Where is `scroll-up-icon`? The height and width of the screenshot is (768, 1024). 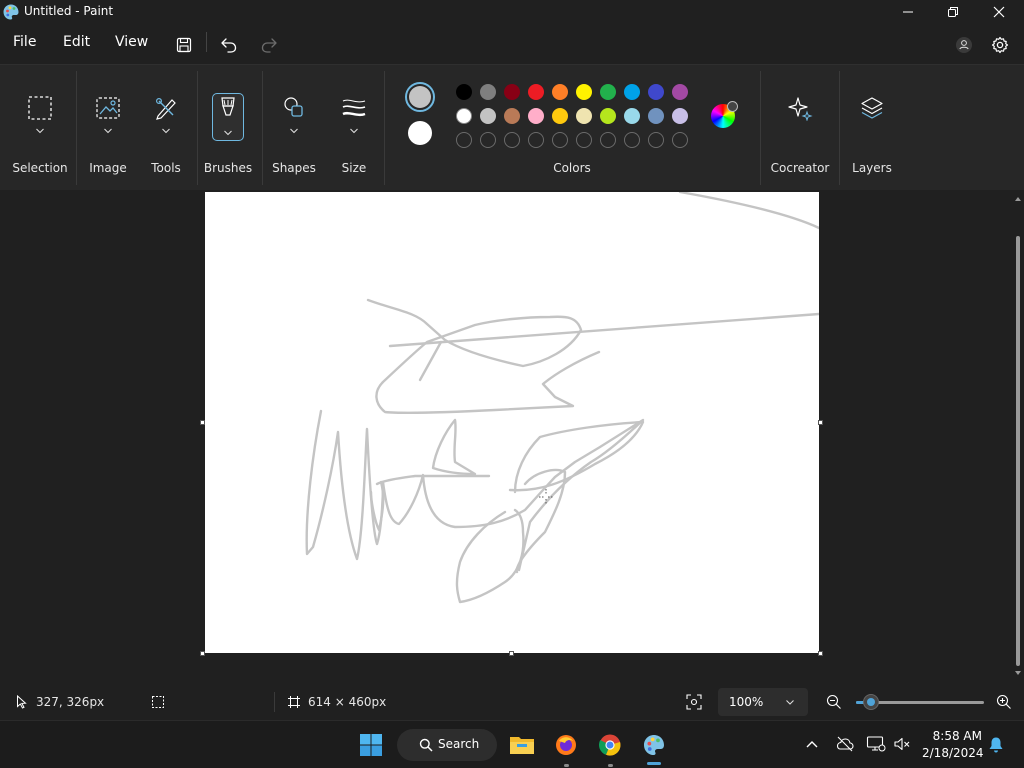 scroll-up-icon is located at coordinates (1018, 199).